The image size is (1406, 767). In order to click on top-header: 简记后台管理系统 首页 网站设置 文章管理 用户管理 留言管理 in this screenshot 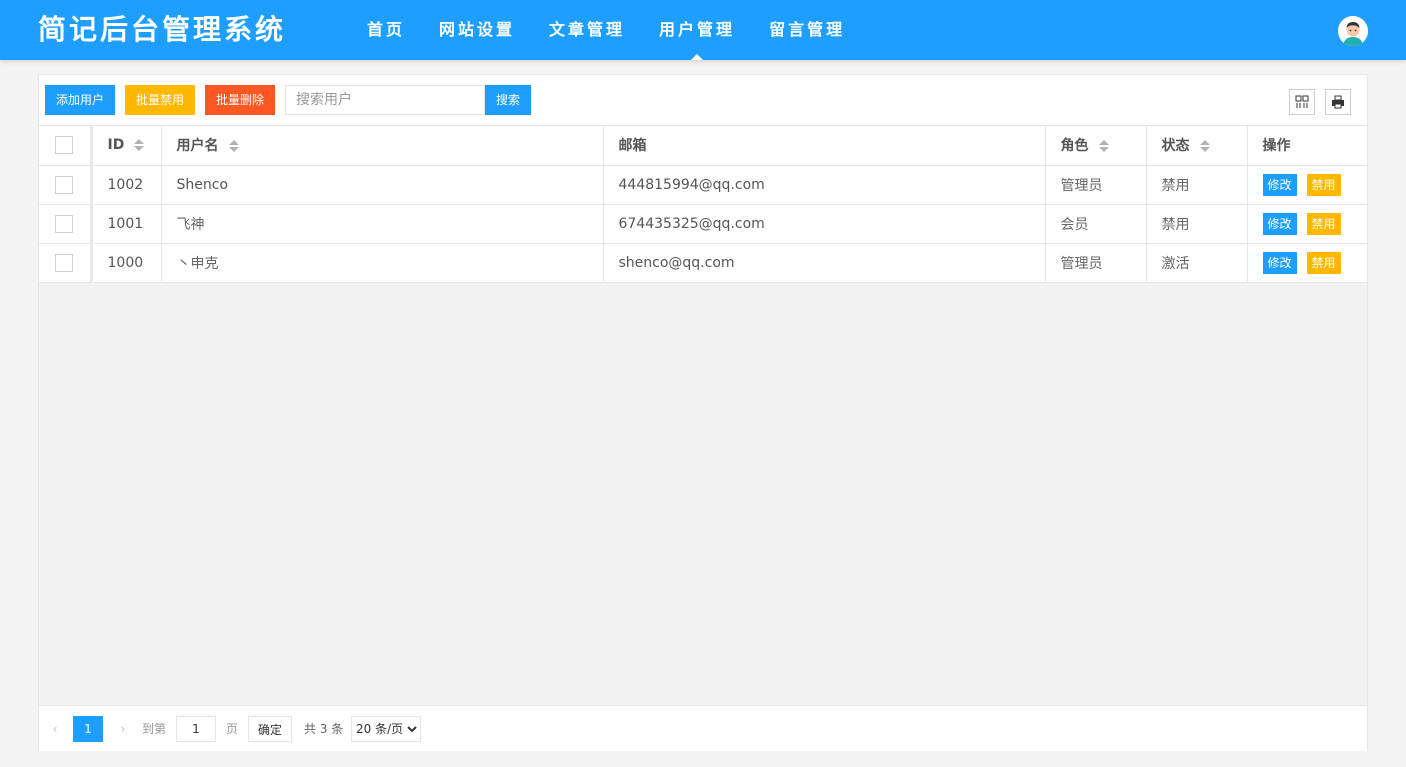, I will do `click(703, 30)`.